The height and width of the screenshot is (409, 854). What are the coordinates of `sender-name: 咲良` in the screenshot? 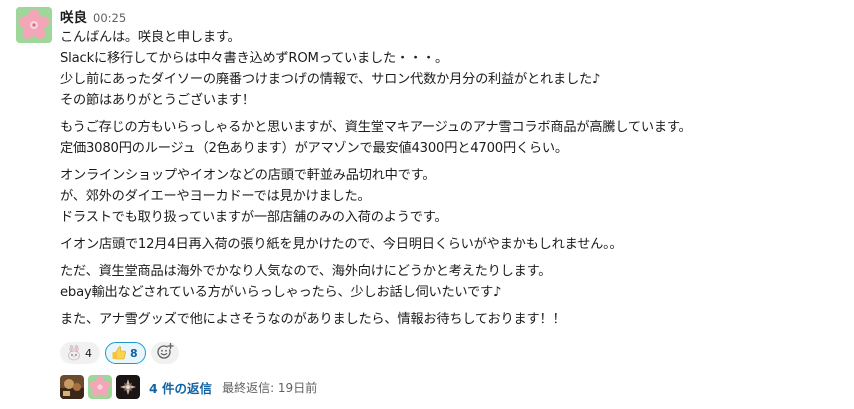 It's located at (73, 16).